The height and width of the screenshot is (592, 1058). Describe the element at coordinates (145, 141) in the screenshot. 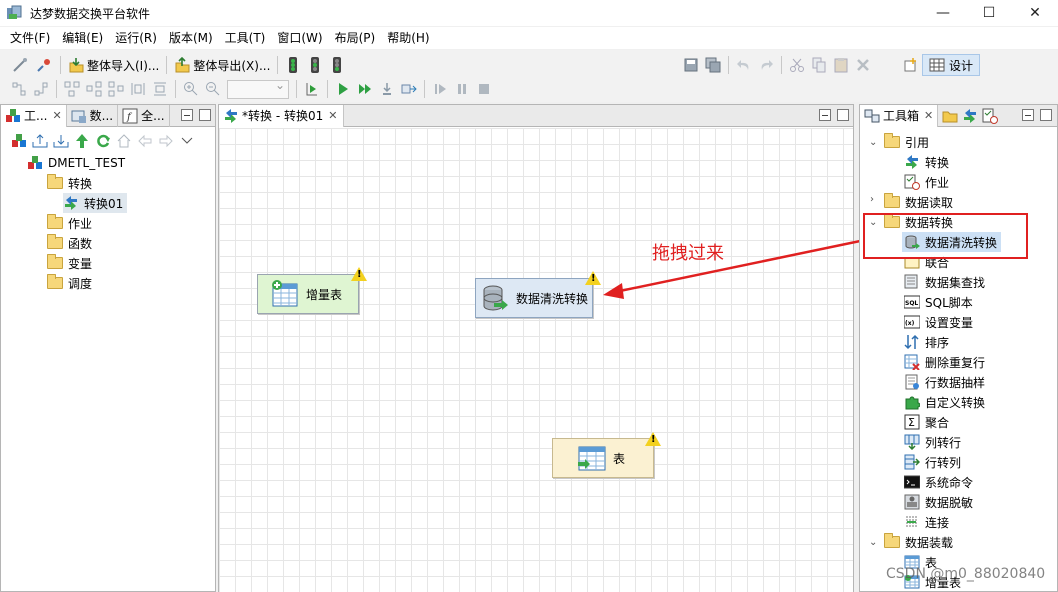

I see `back-arrow-icon` at that location.